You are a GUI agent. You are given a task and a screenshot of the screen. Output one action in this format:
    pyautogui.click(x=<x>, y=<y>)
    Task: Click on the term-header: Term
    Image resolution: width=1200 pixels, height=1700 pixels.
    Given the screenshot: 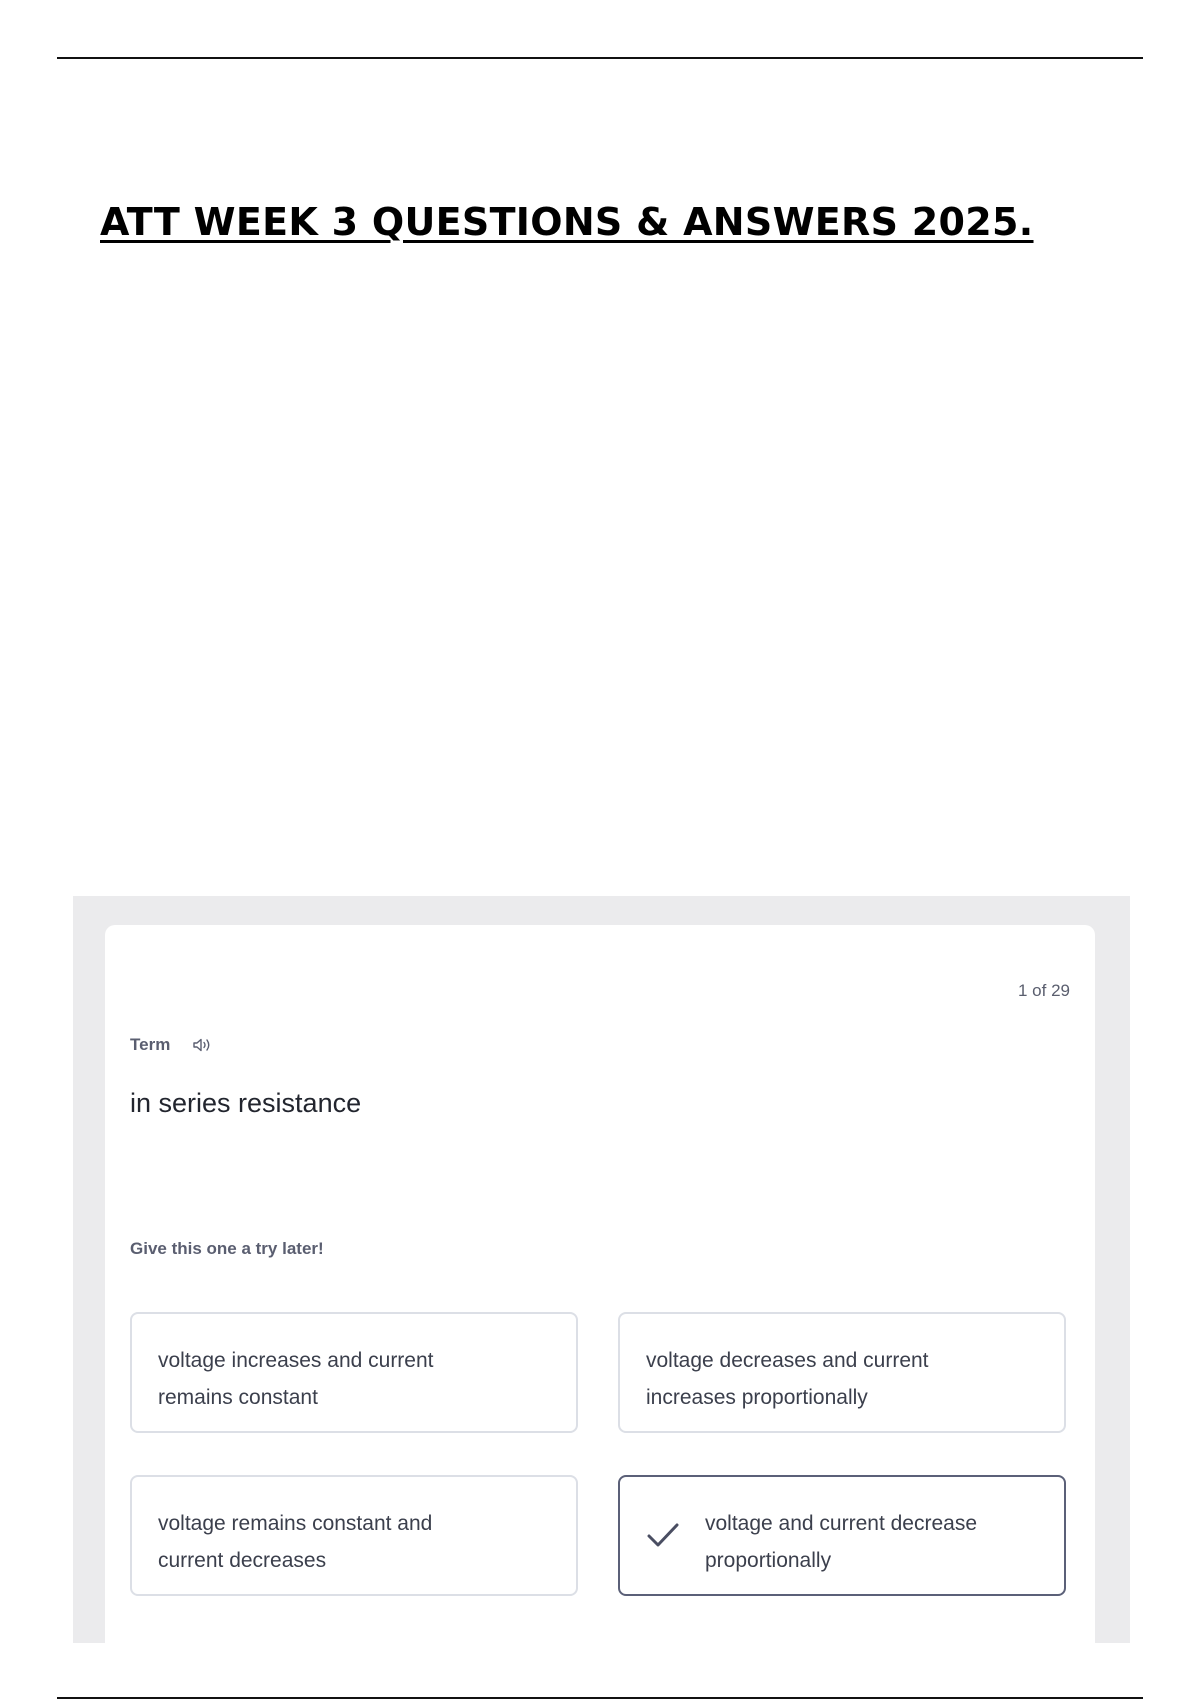 What is the action you would take?
    pyautogui.click(x=172, y=1045)
    